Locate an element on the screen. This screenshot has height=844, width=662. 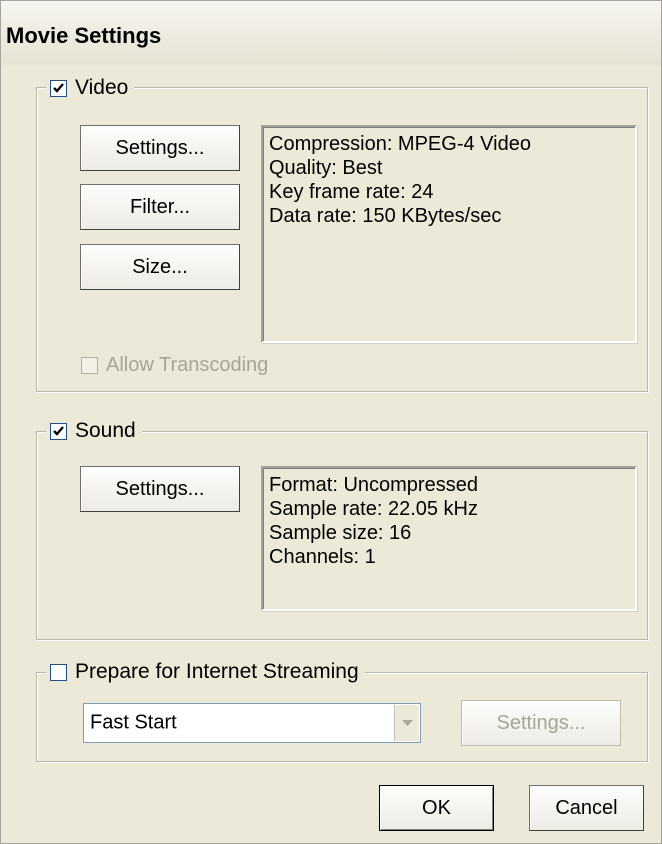
allow-transcoding-label: Allow Transcoding is located at coordinates (187, 365).